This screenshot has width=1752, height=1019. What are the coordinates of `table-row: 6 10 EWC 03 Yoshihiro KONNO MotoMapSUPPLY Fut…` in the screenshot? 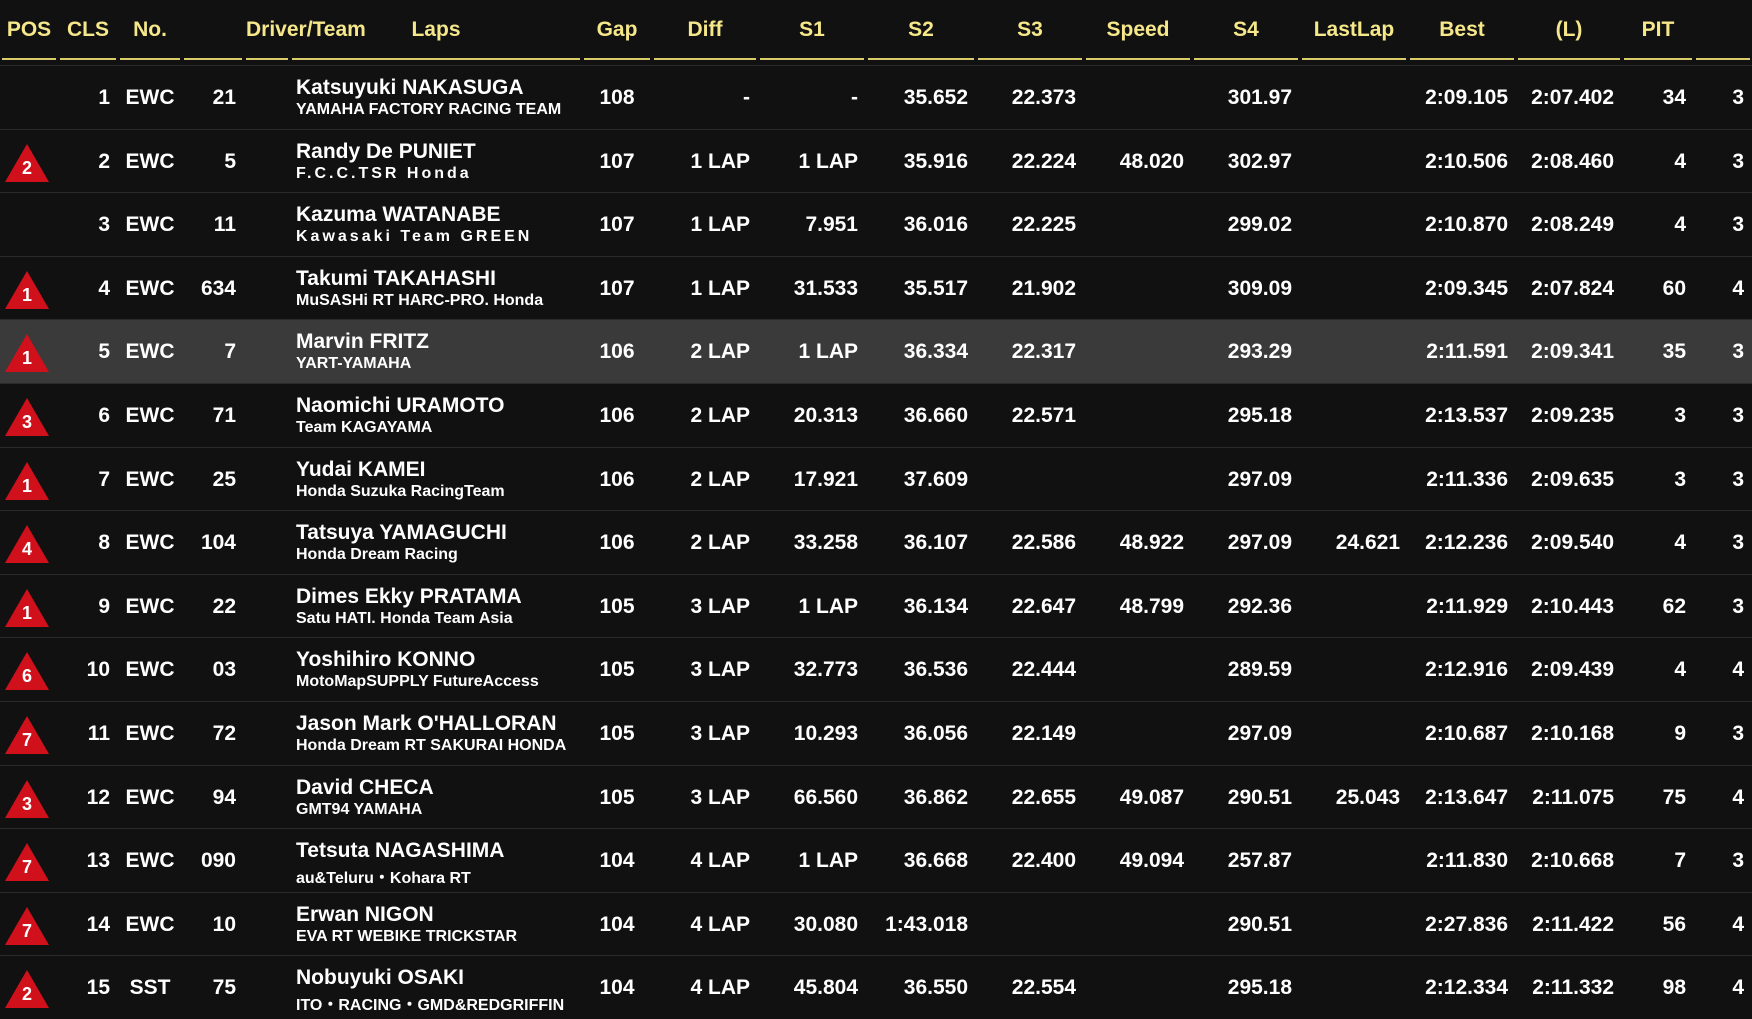 It's located at (876, 669).